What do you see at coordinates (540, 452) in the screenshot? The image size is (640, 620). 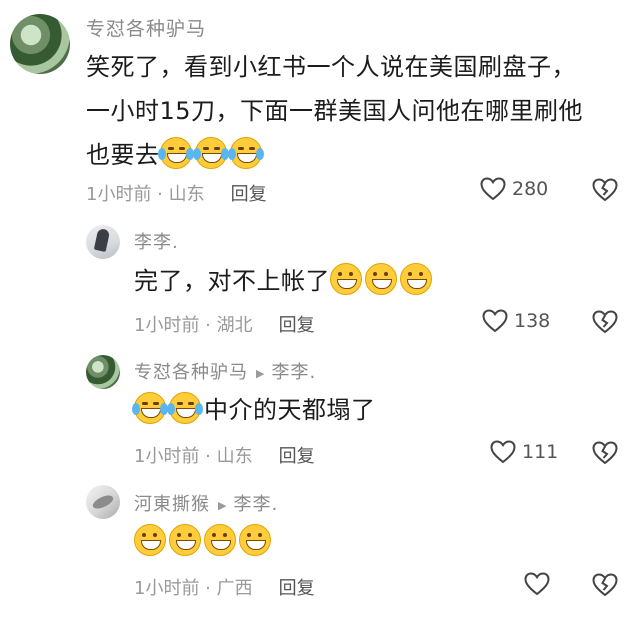 I see `like-count: 111` at bounding box center [540, 452].